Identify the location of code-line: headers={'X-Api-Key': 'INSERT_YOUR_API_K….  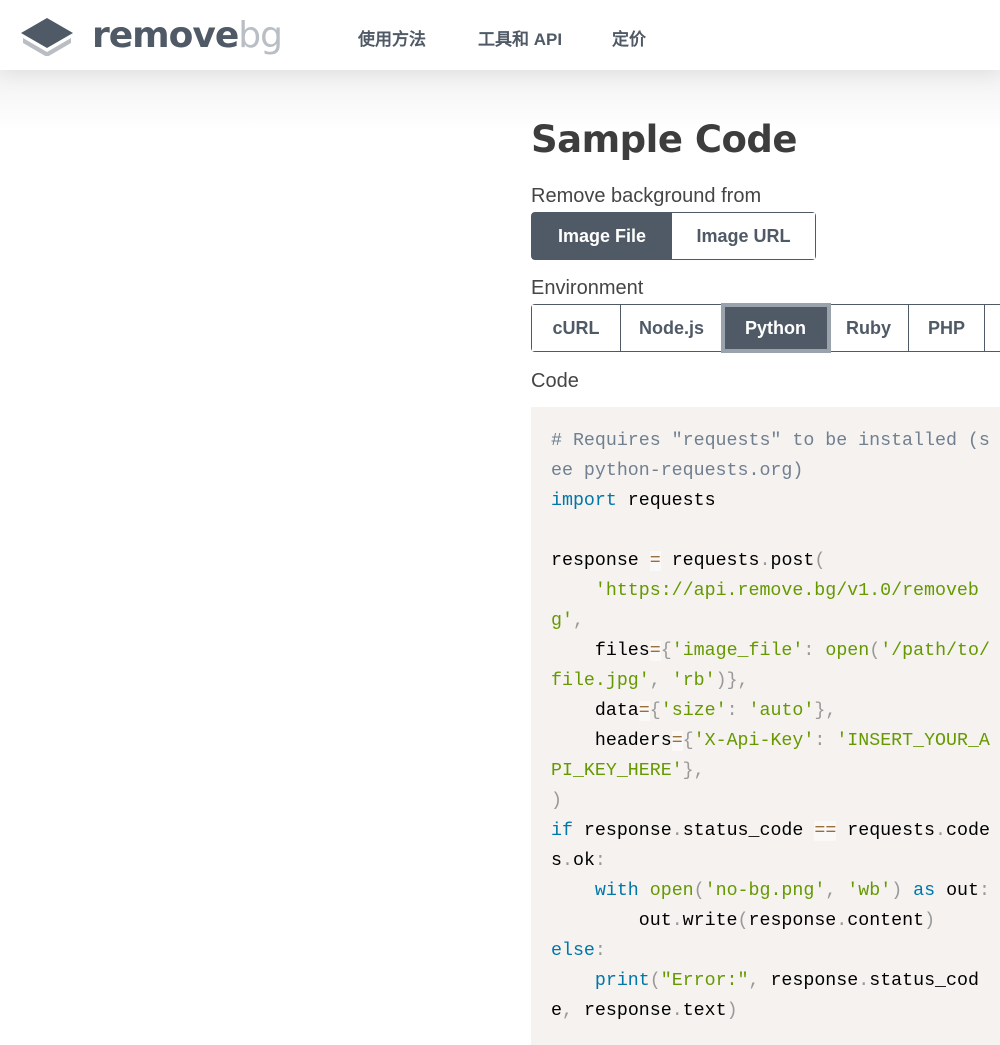
(770, 756).